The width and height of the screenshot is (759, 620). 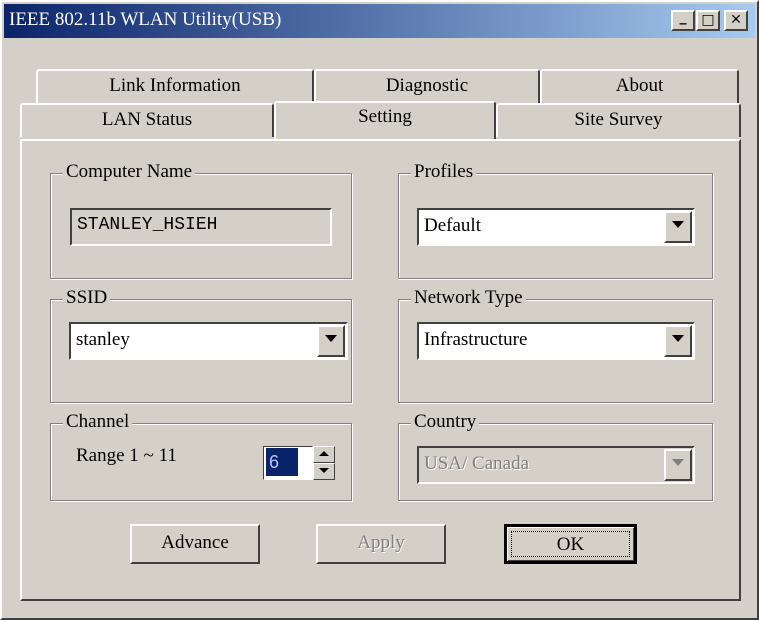 I want to click on tab-lan-status: LAN Status, so click(x=147, y=120).